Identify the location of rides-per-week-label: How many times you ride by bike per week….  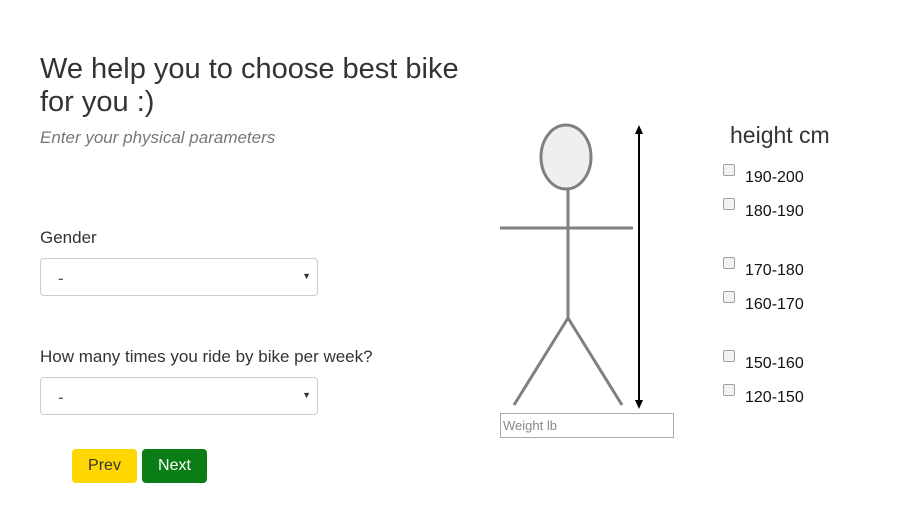
(206, 356).